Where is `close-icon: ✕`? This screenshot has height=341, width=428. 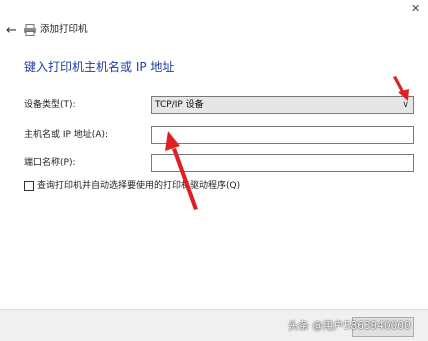
close-icon: ✕ is located at coordinates (415, 9).